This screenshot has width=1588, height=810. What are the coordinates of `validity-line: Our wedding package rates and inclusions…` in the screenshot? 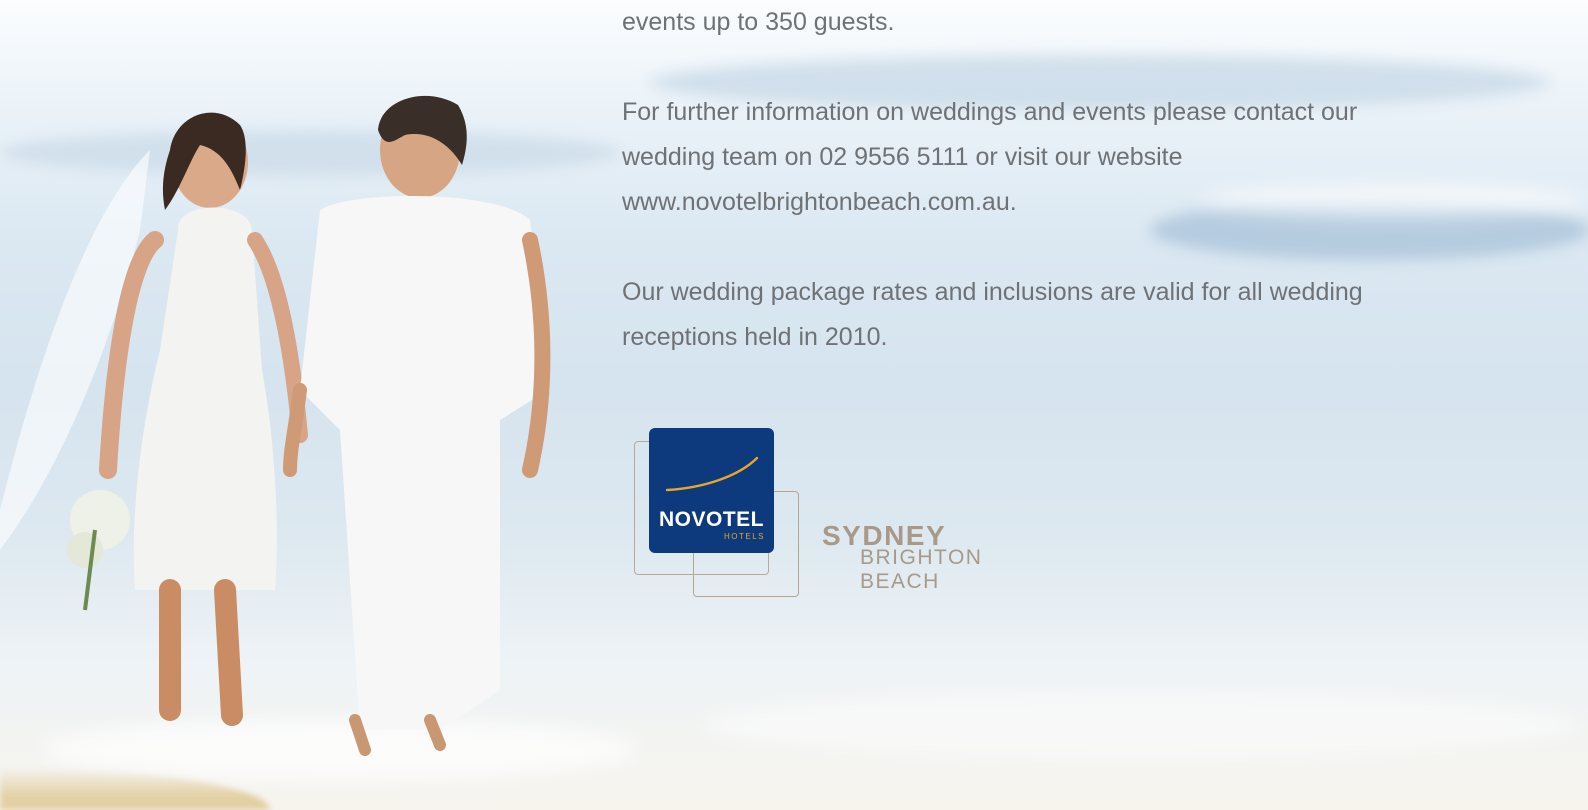 It's located at (992, 292).